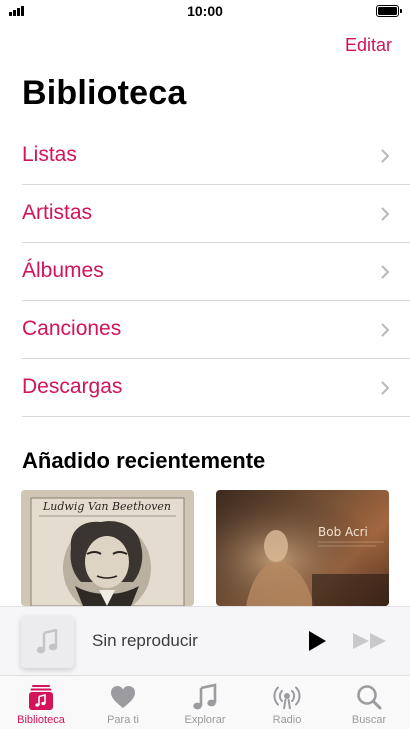 The height and width of the screenshot is (729, 410). I want to click on page-title: Biblioteca, so click(104, 93).